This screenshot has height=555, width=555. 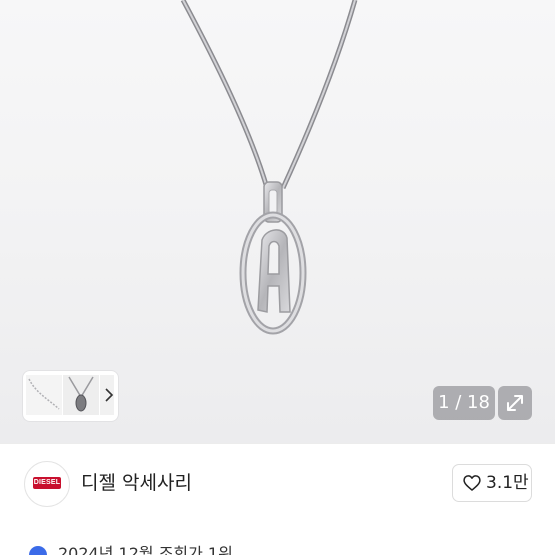 I want to click on info-text: 2024년 12월 조회가 1위, so click(x=145, y=549).